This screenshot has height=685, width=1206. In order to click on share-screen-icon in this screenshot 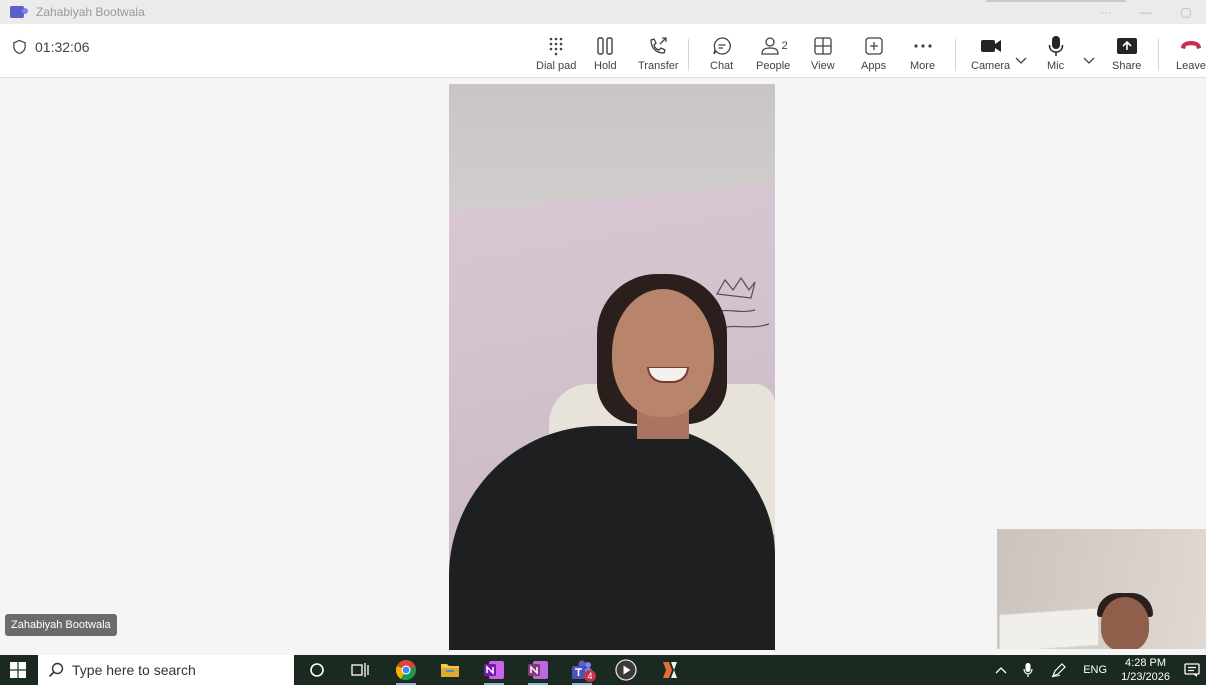, I will do `click(1127, 46)`.